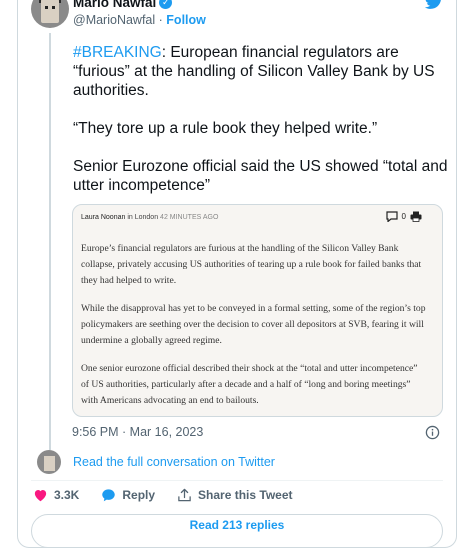  Describe the element at coordinates (174, 495) in the screenshot. I see `tweet-actions: 3.3K Reply Share this Tweet` at that location.